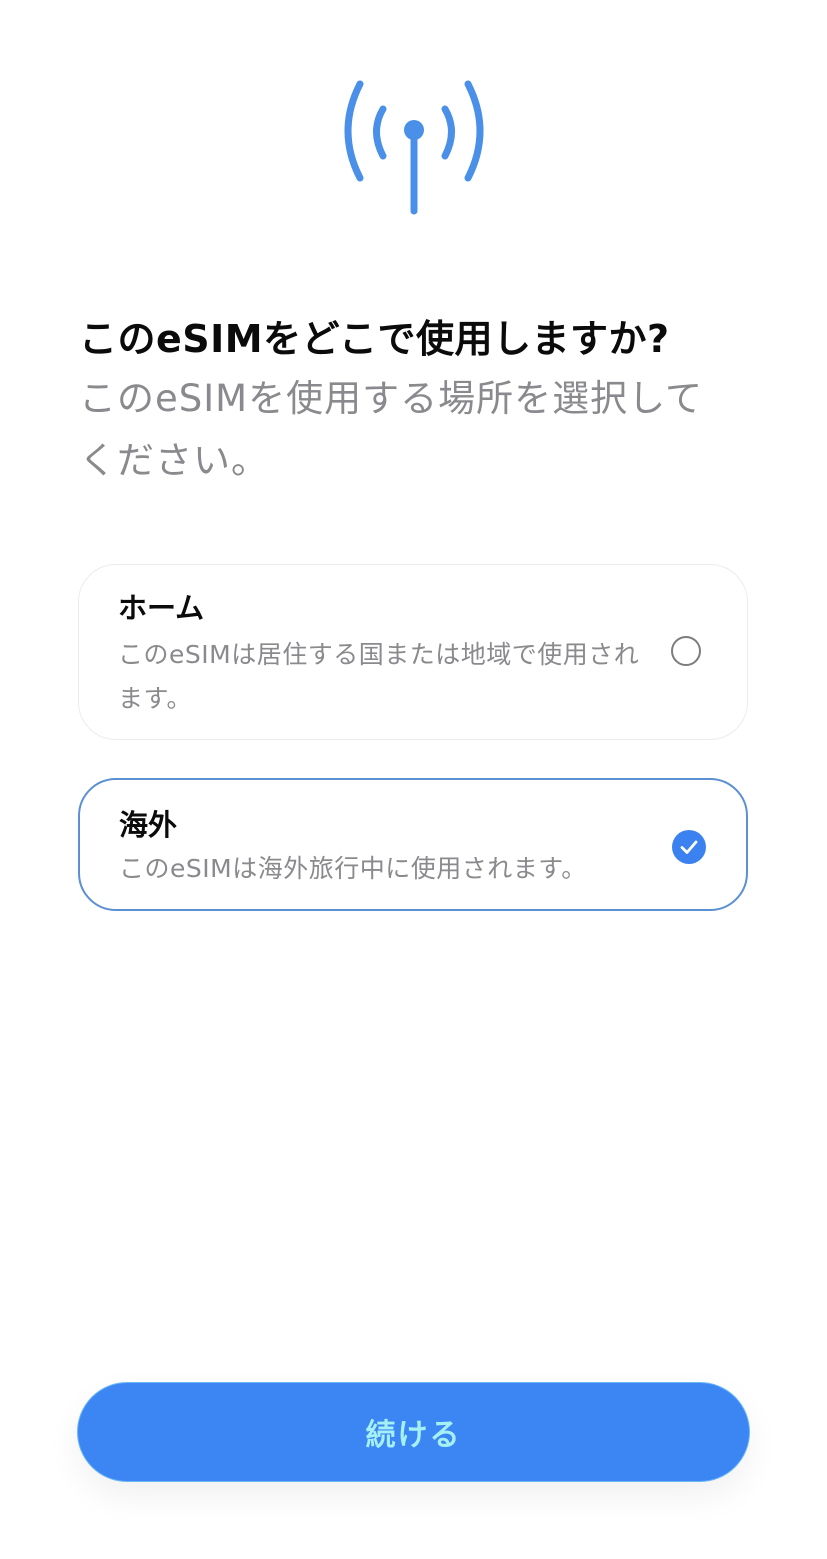 This screenshot has height=1559, width=827. I want to click on option-home: ホーム このeSIMは居住する国または地域で使用されます。, so click(413, 652).